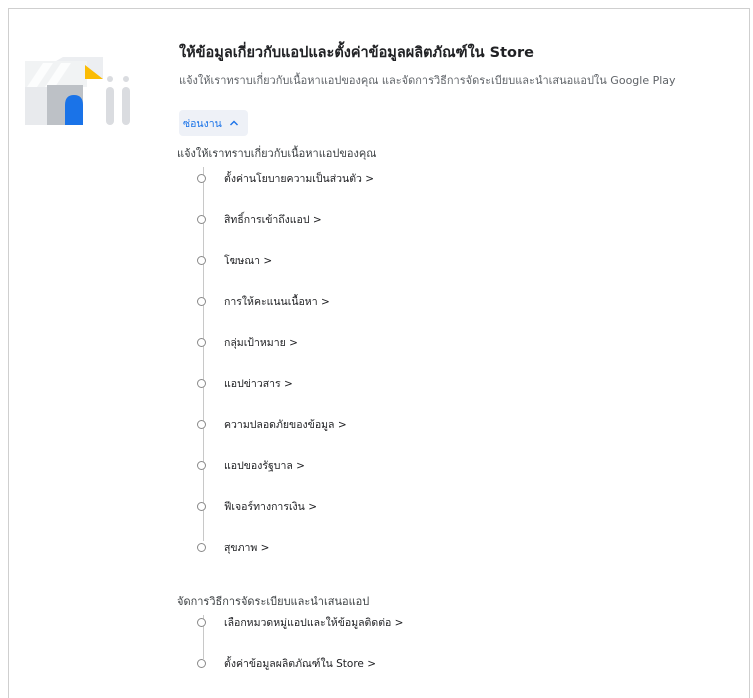 Image resolution: width=753 pixels, height=698 pixels. What do you see at coordinates (277, 153) in the screenshot?
I see `section-heading-content: แจ้งให้เราทราบเกี่ยวกับเนื้อหาแอปของคุณ` at bounding box center [277, 153].